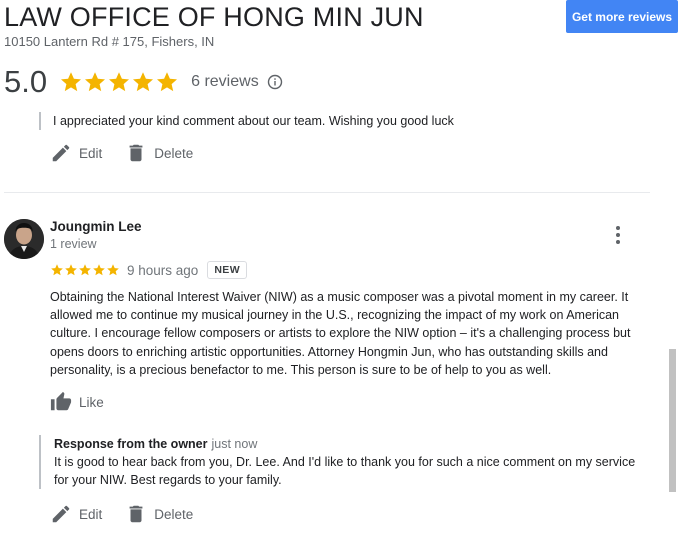 The height and width of the screenshot is (533, 681). I want to click on rating-value: 5.0, so click(26, 81).